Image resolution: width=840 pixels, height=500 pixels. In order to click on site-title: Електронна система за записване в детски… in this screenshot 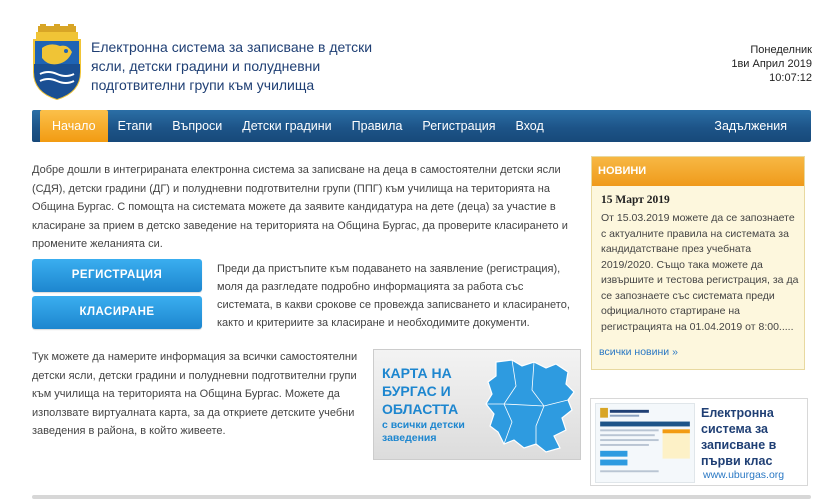, I will do `click(232, 66)`.